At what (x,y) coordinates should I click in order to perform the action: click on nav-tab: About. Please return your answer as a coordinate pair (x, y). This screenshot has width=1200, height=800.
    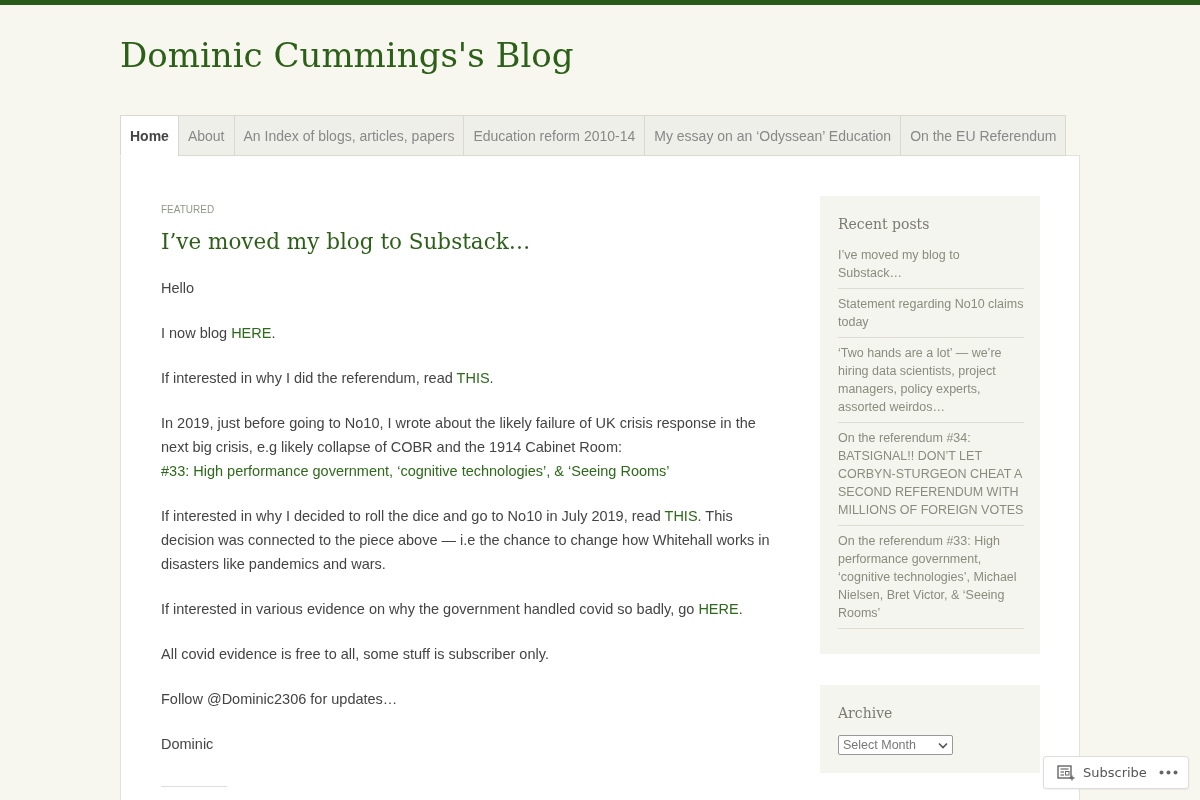
    Looking at the image, I should click on (205, 135).